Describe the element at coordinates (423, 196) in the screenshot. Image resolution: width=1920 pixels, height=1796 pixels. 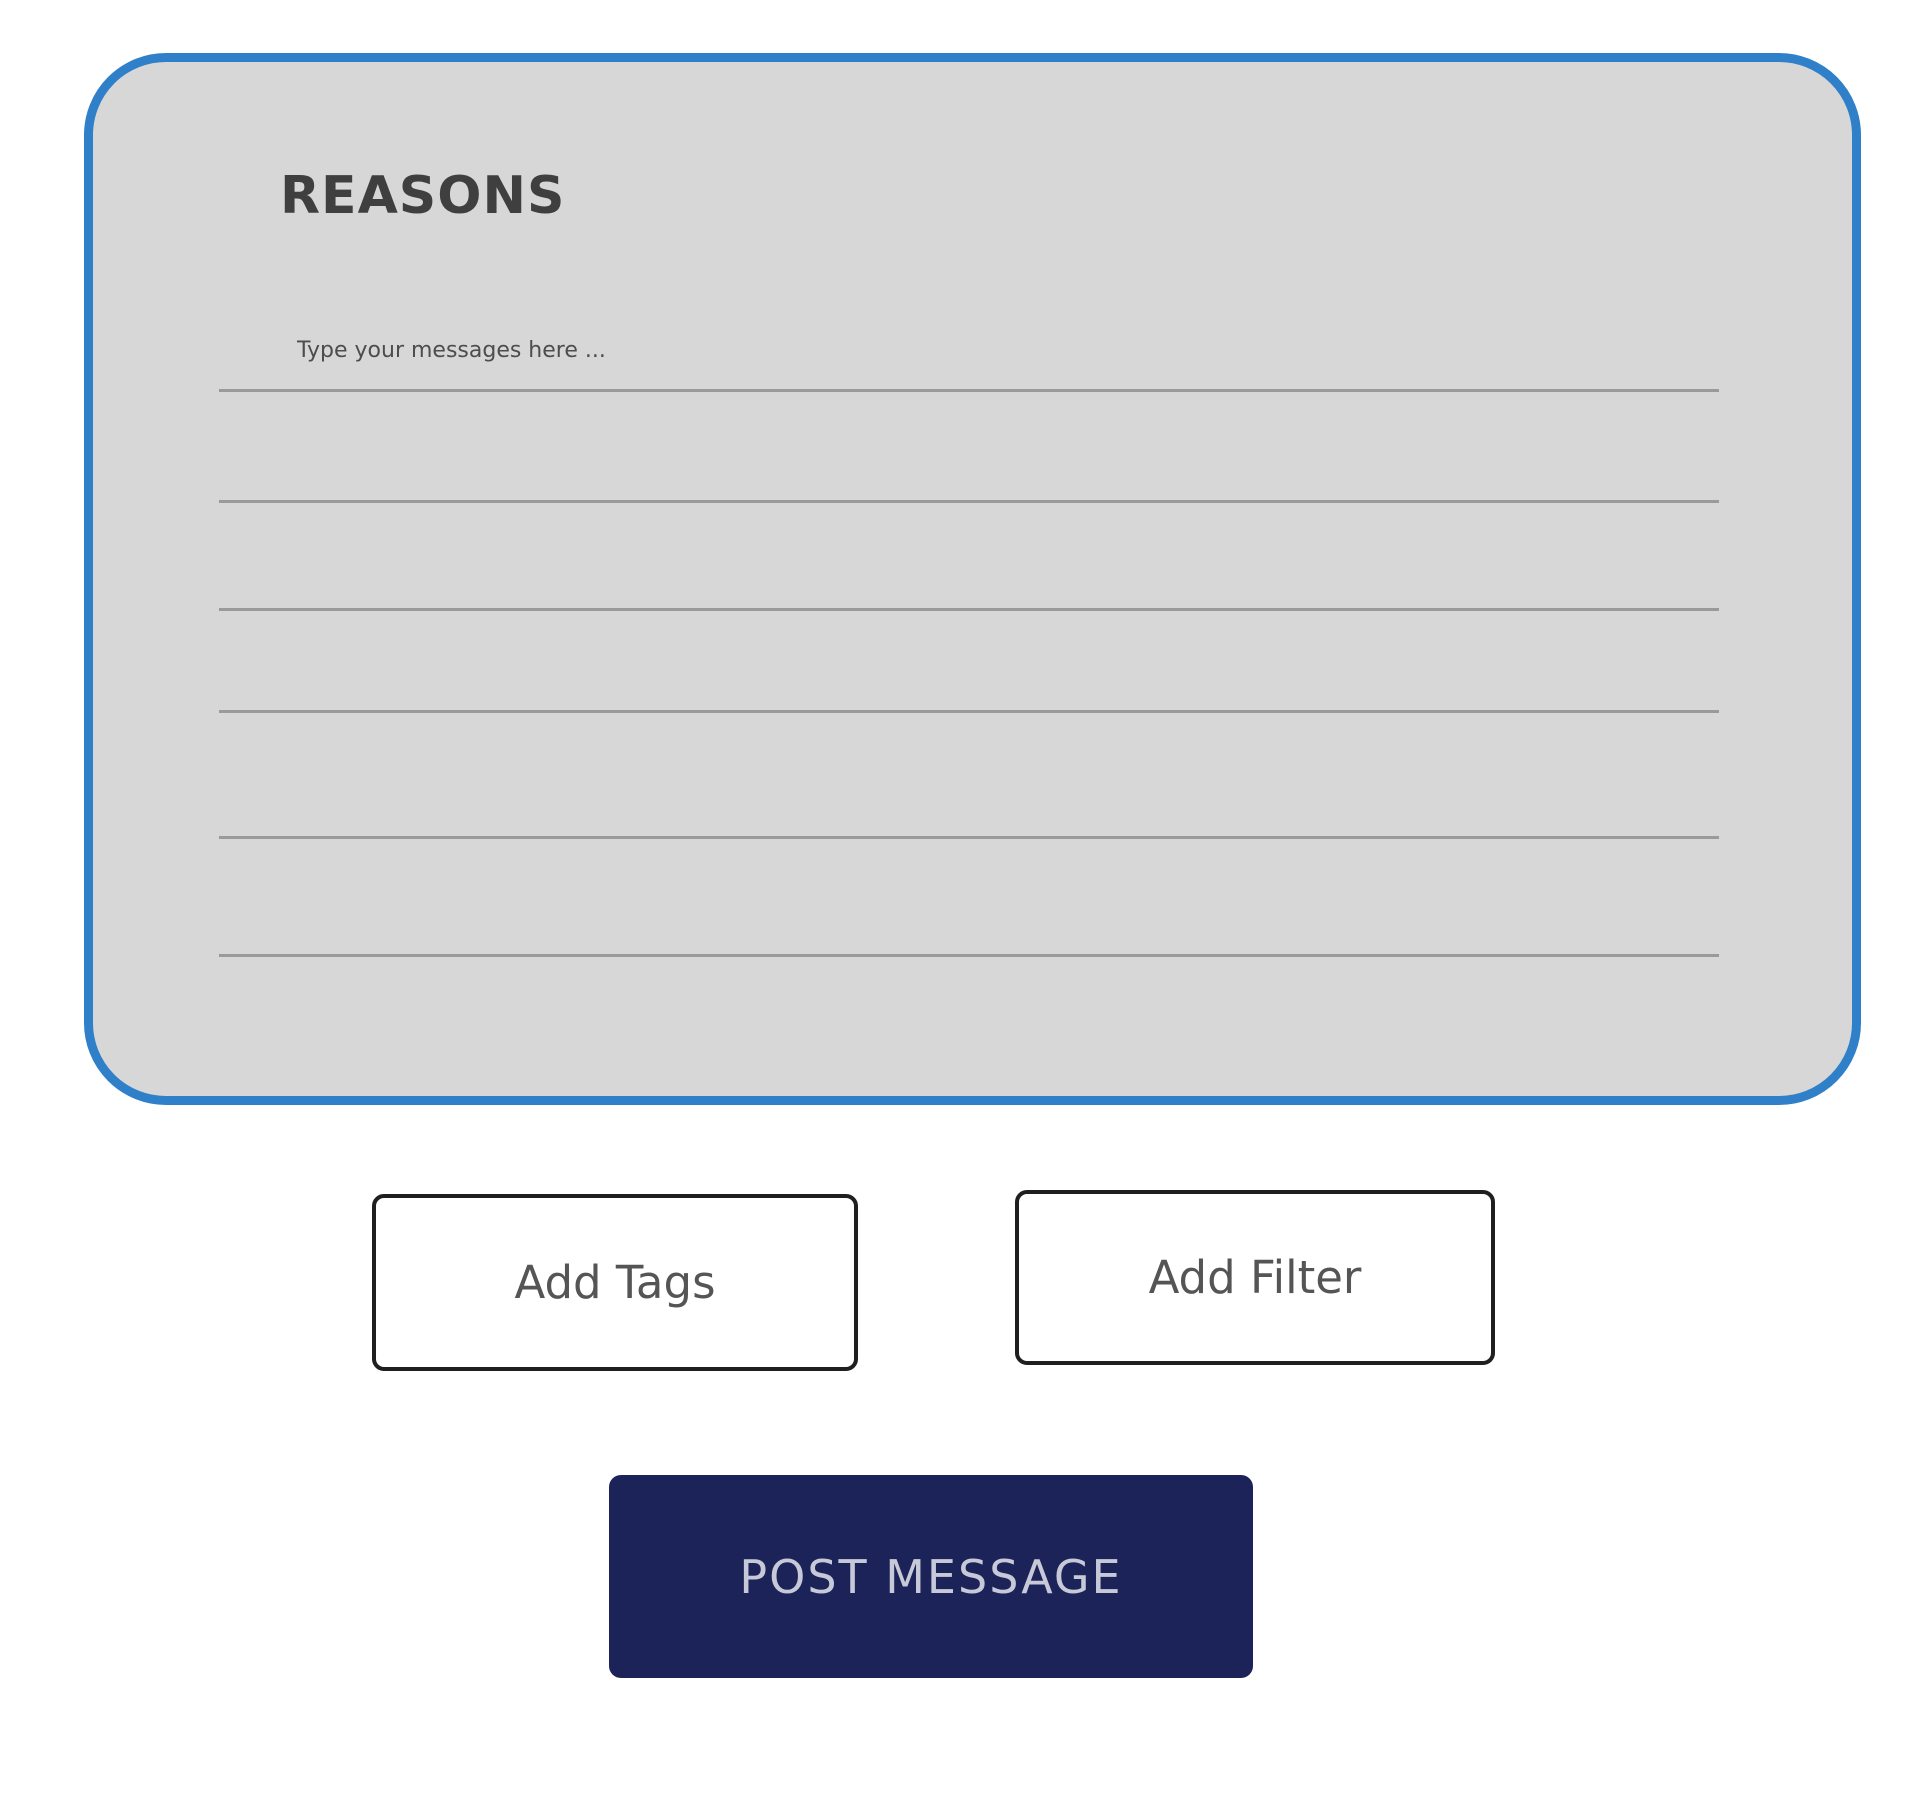
I see `card-title: REASONS` at that location.